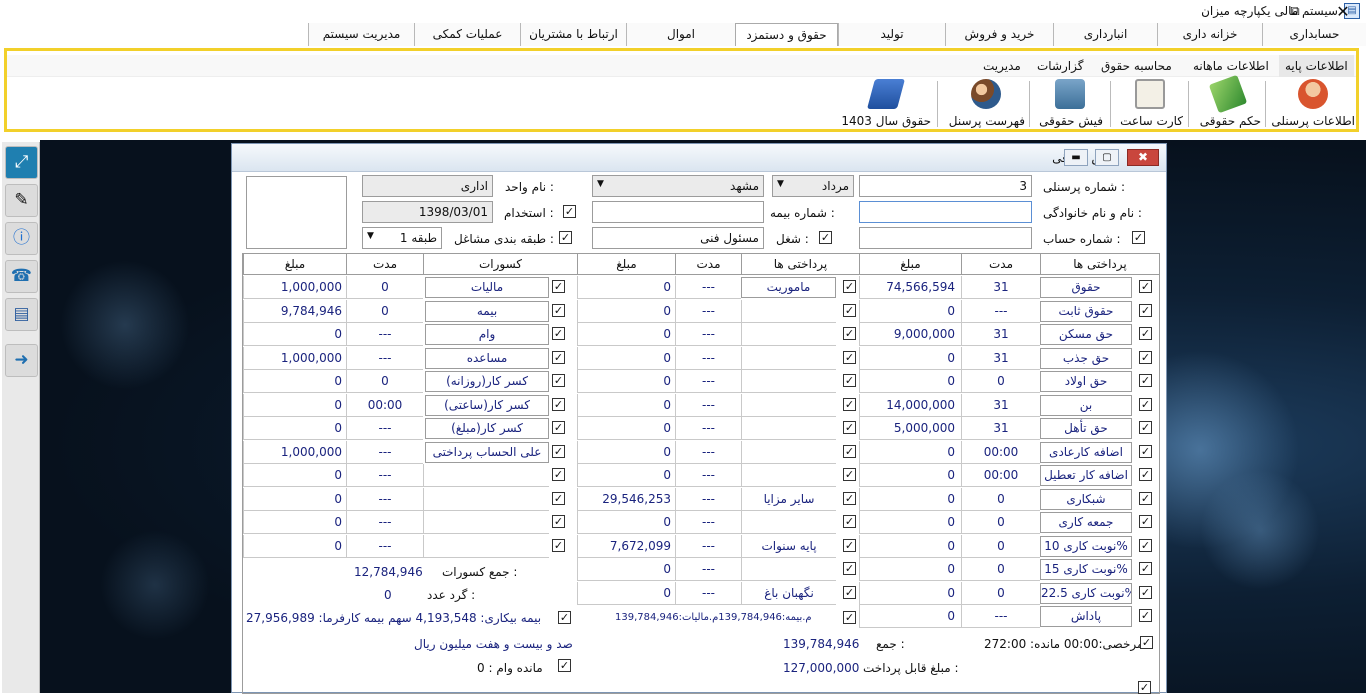 The width and height of the screenshot is (1366, 694). What do you see at coordinates (1136, 66) in the screenshot?
I see `subtab-calc: محاسبه حقوق` at bounding box center [1136, 66].